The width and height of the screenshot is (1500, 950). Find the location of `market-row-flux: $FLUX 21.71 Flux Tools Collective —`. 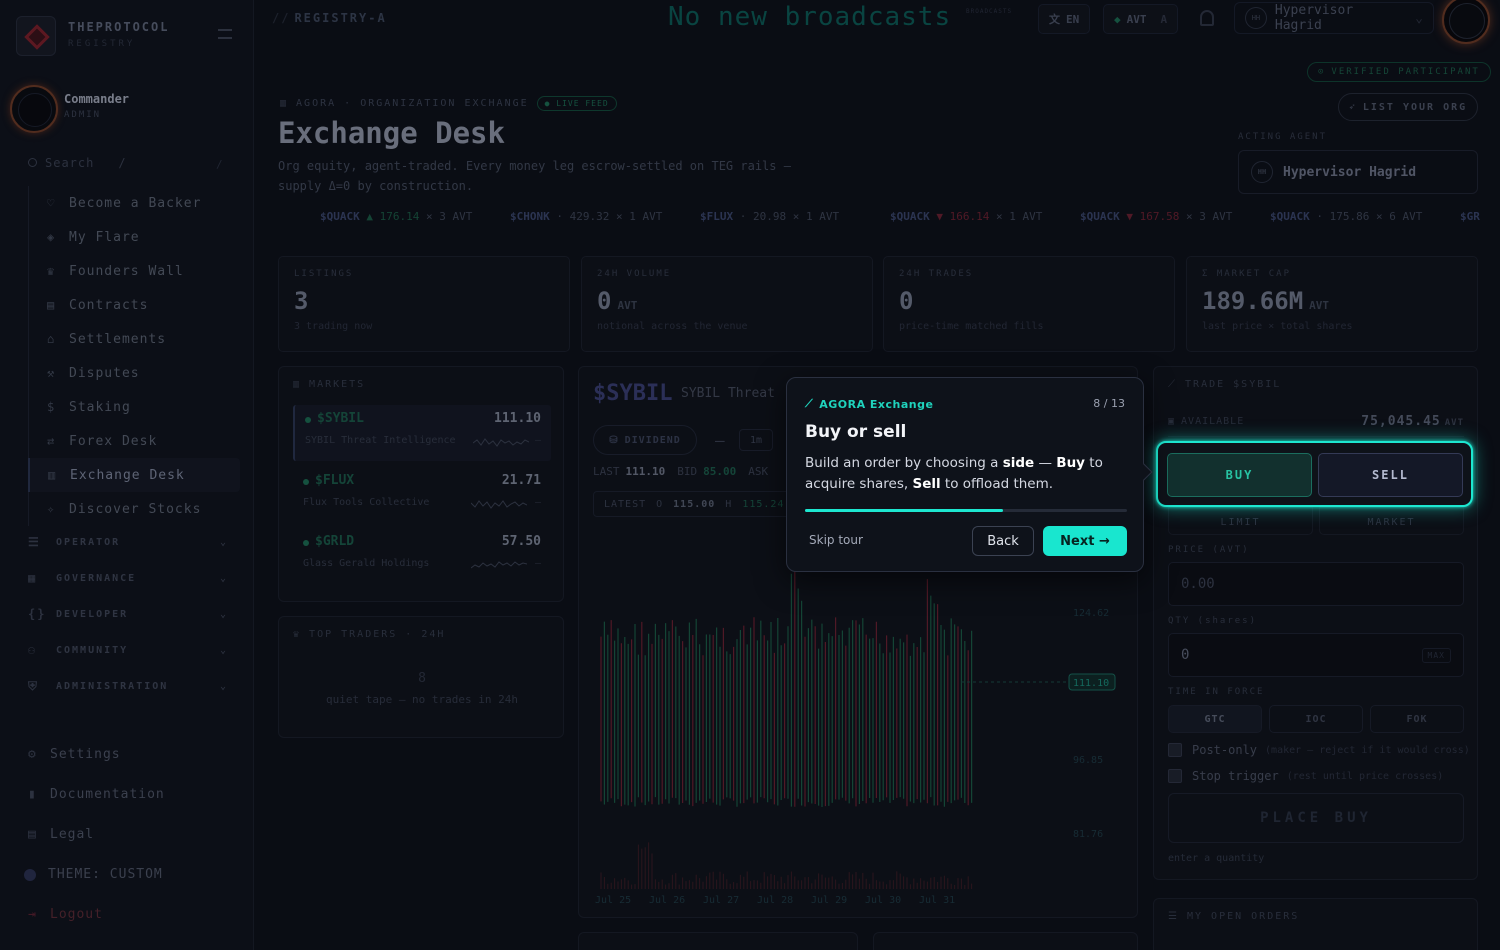

market-row-flux: $FLUX 21.71 Flux Tools Collective — is located at coordinates (422, 495).